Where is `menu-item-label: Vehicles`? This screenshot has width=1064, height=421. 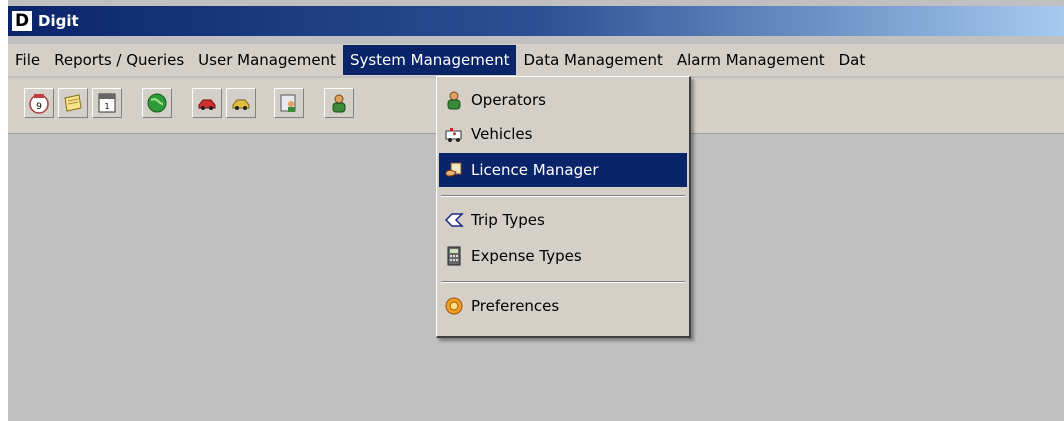 menu-item-label: Vehicles is located at coordinates (502, 134).